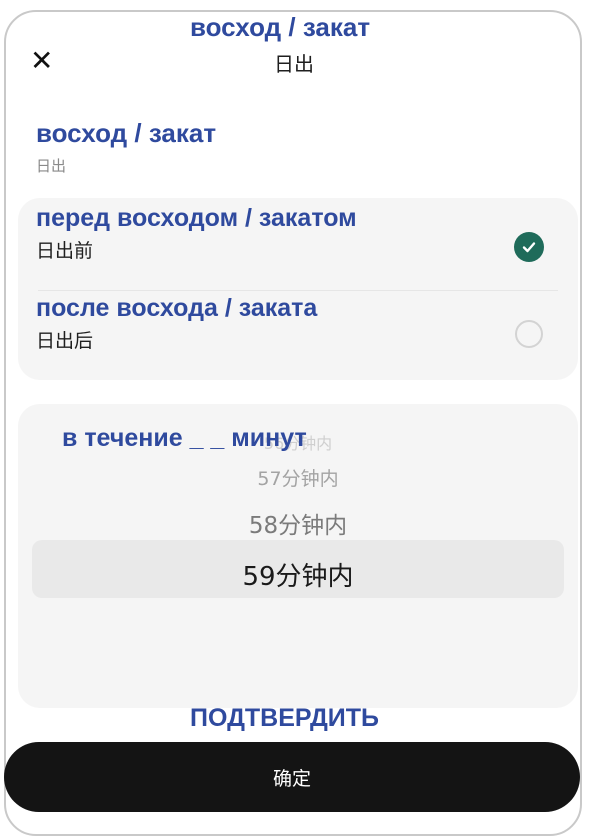 This screenshot has height=840, width=591. Describe the element at coordinates (285, 718) in the screenshot. I see `confirm-translation: ПОДТВЕРДИТЬ` at that location.